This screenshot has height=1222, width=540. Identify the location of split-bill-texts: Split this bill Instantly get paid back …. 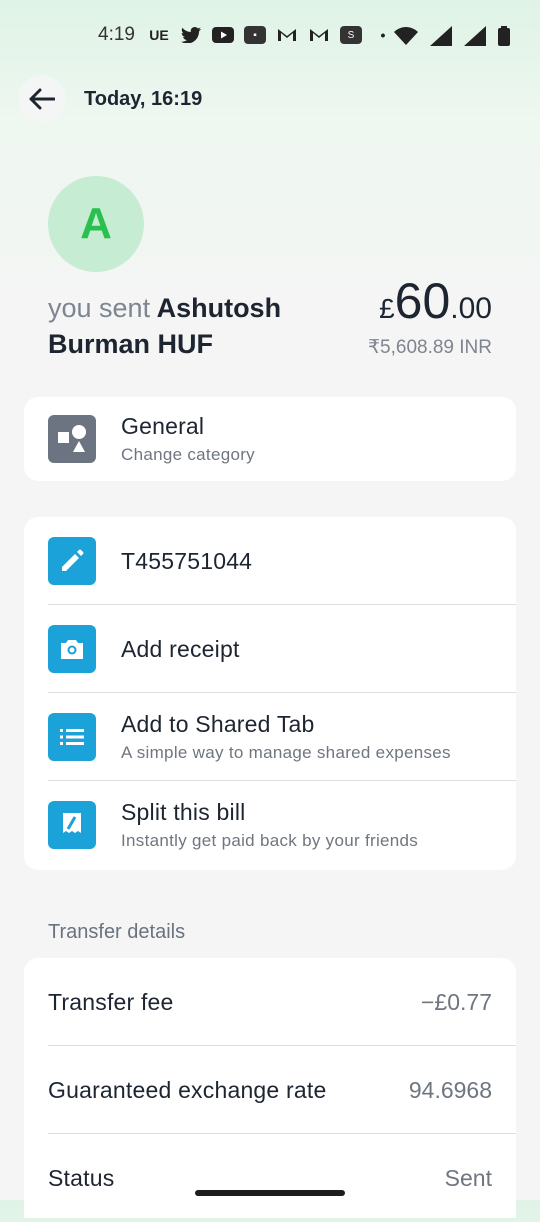
(308, 825).